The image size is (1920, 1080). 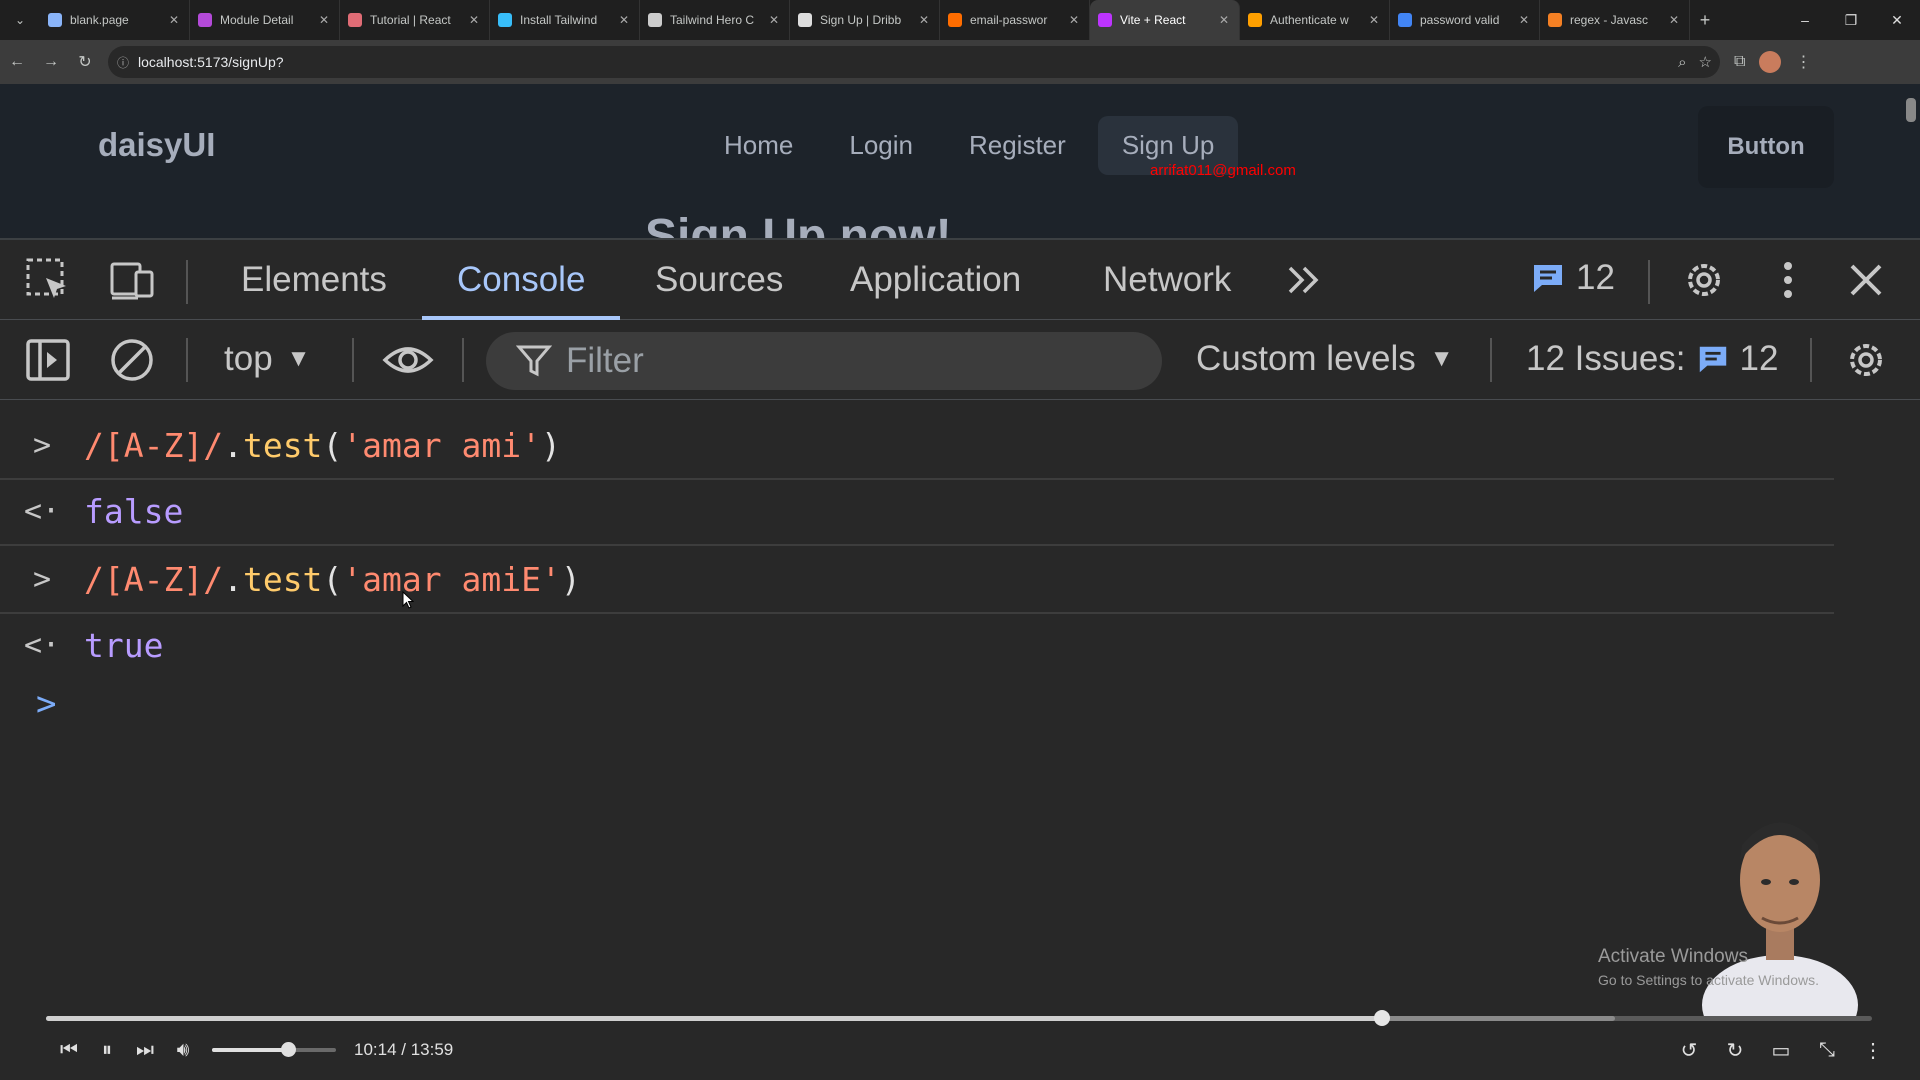 What do you see at coordinates (1803, 62) in the screenshot?
I see `browser-menu-icon: ⋮` at bounding box center [1803, 62].